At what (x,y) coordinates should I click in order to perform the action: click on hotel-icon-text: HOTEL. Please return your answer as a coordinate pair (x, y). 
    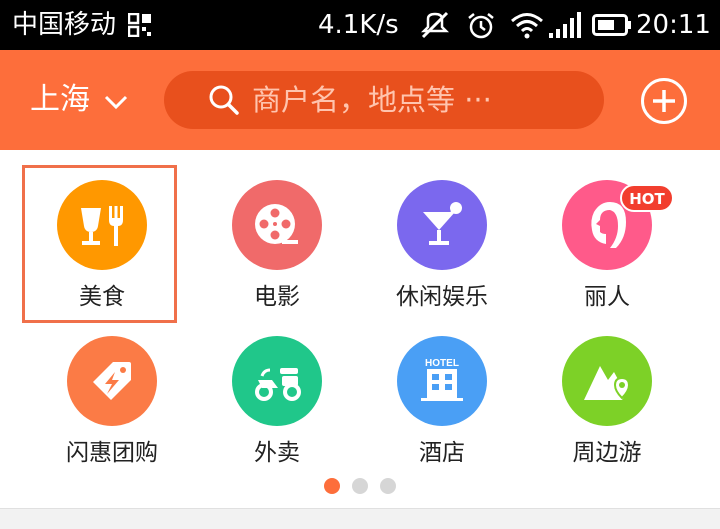
    Looking at the image, I should click on (442, 363).